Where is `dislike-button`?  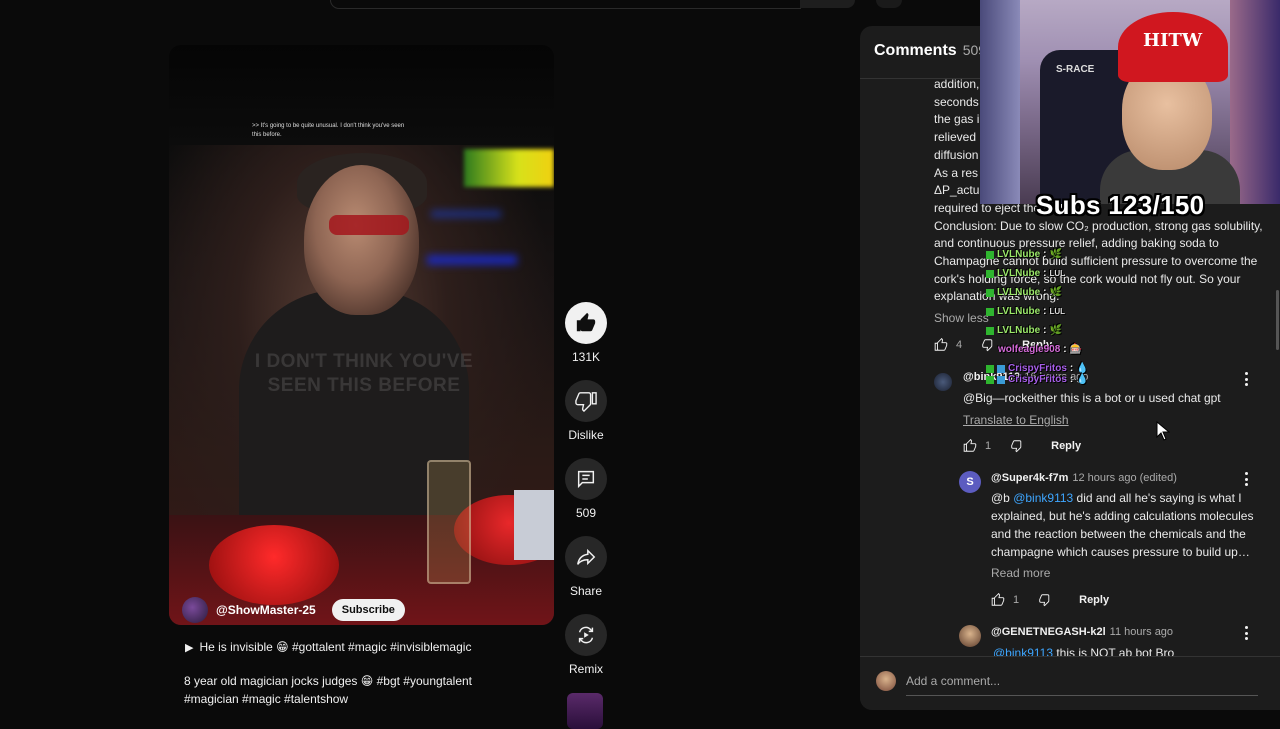 dislike-button is located at coordinates (586, 401).